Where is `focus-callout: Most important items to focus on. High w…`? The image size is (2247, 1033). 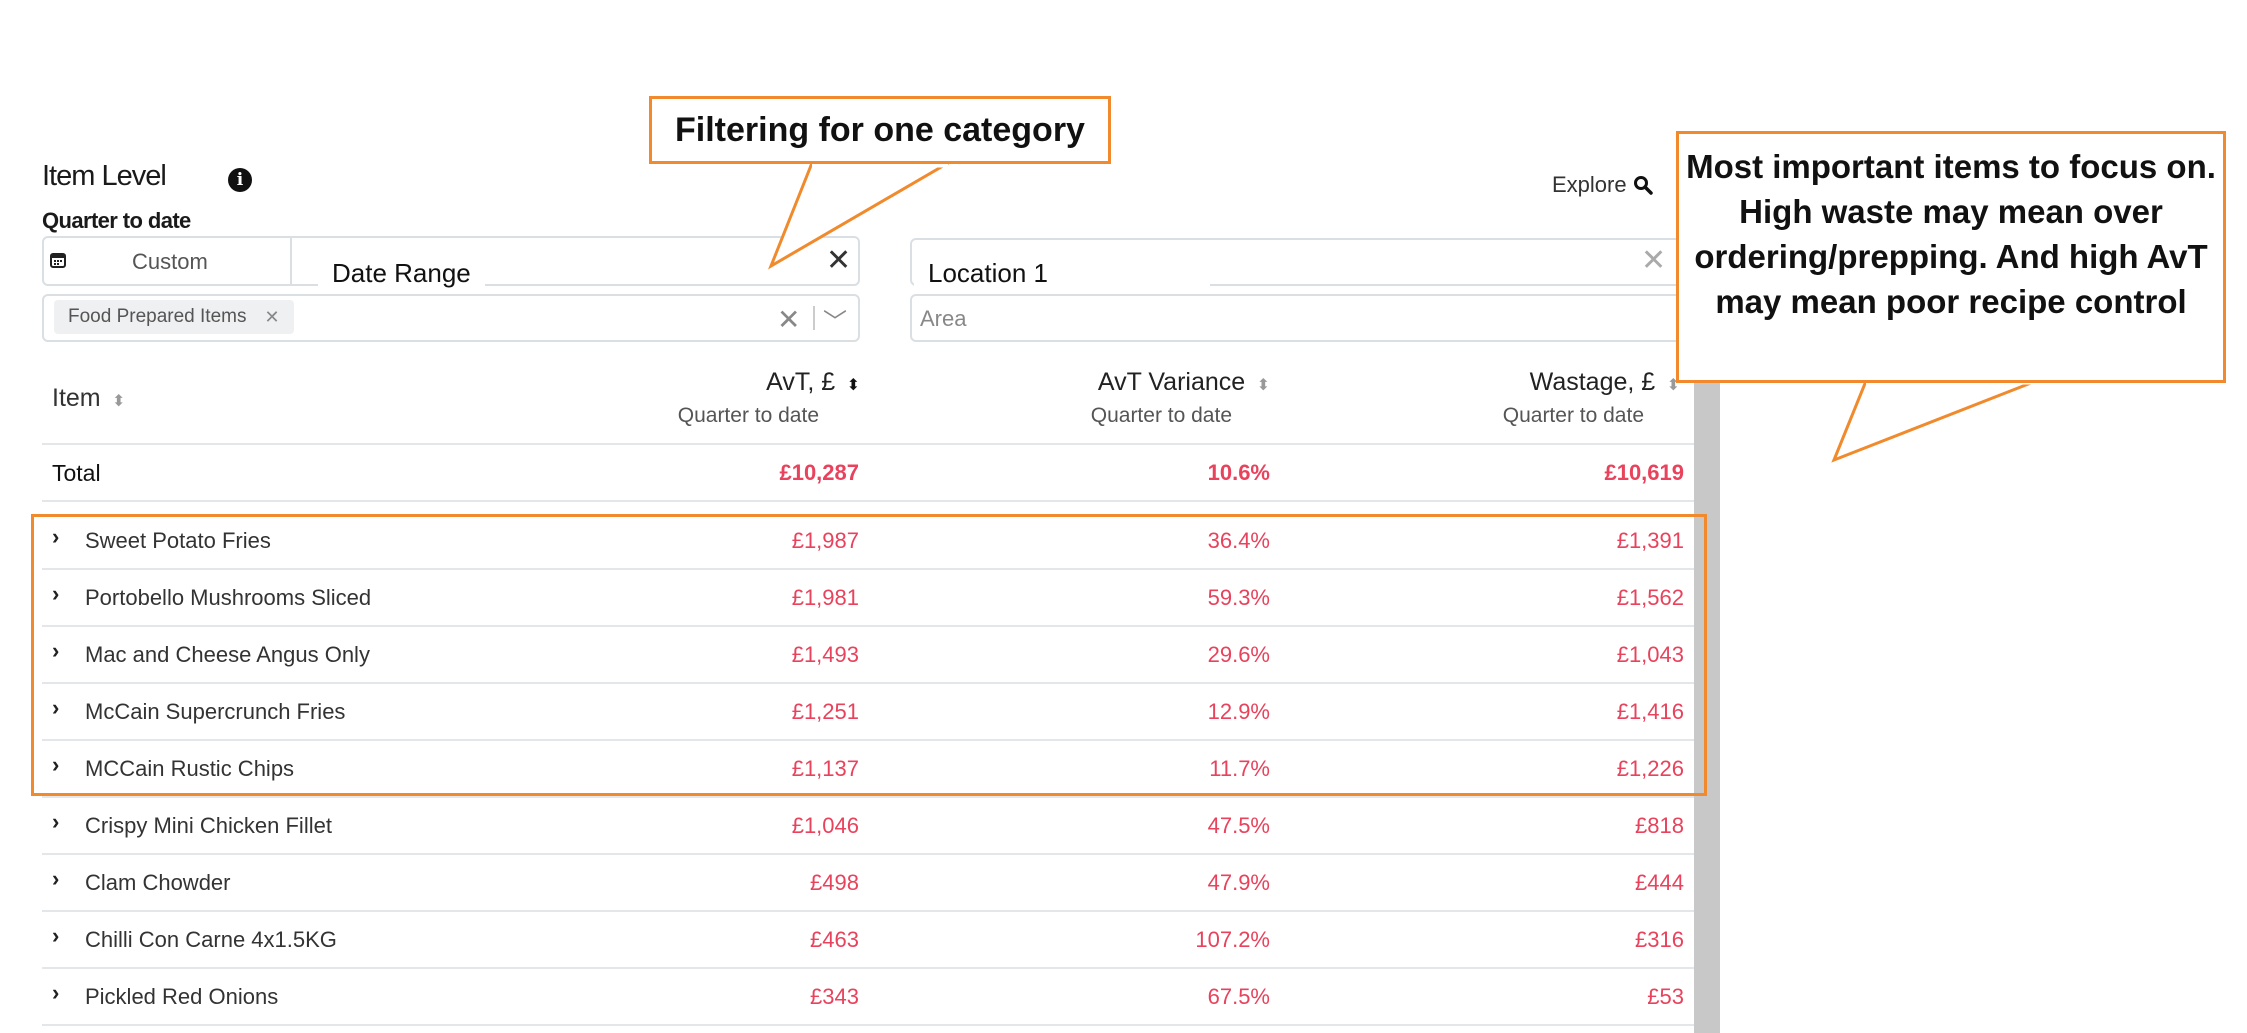 focus-callout: Most important items to focus on. High w… is located at coordinates (1951, 257).